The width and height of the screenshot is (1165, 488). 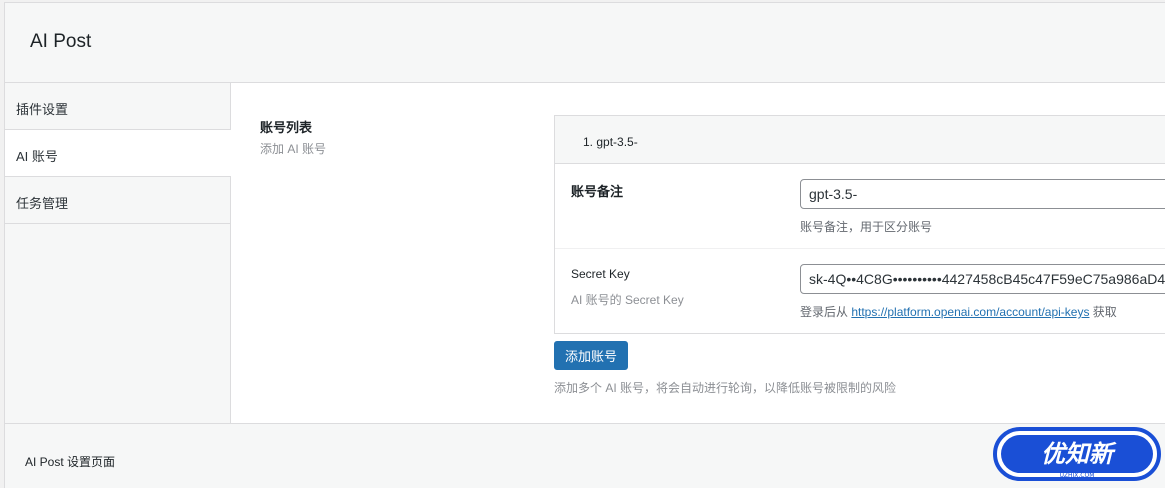 I want to click on account-note-help: 账号备注，用于区分账号, so click(x=866, y=227).